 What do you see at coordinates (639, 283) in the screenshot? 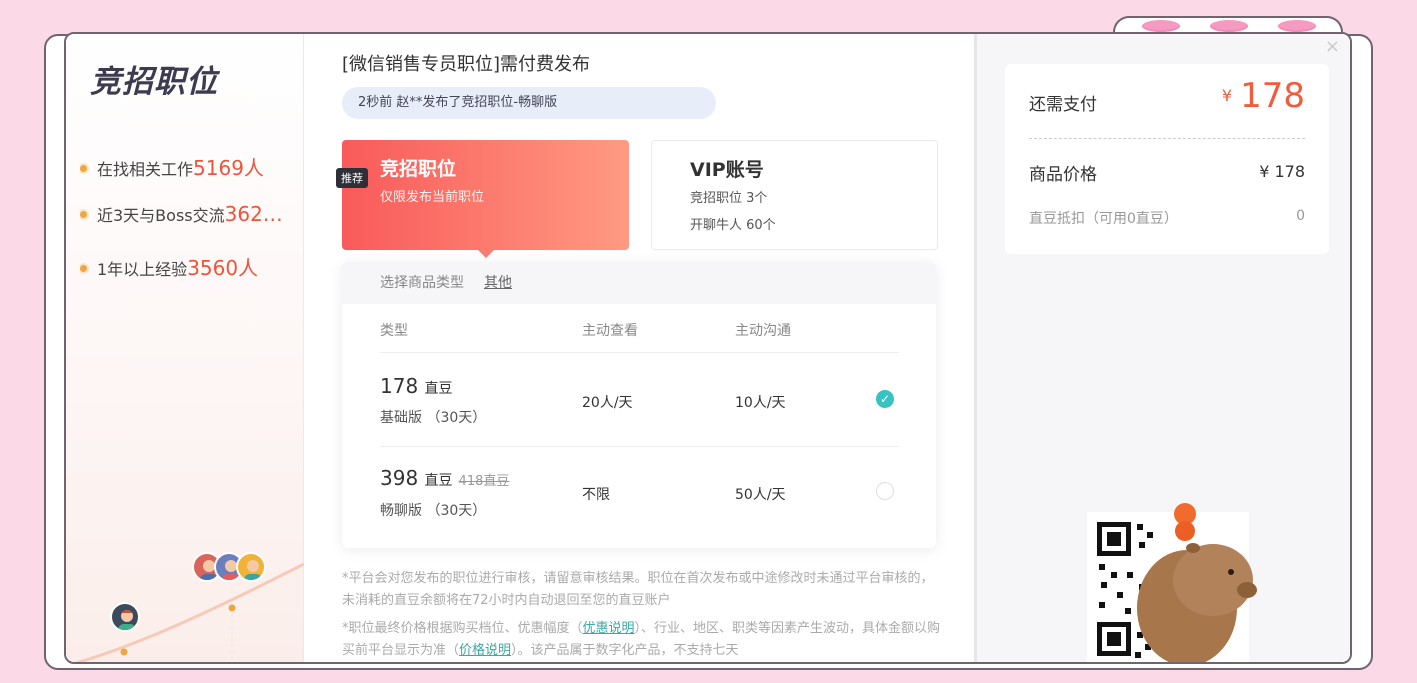
I see `options-header: 选择商品类型 其他` at bounding box center [639, 283].